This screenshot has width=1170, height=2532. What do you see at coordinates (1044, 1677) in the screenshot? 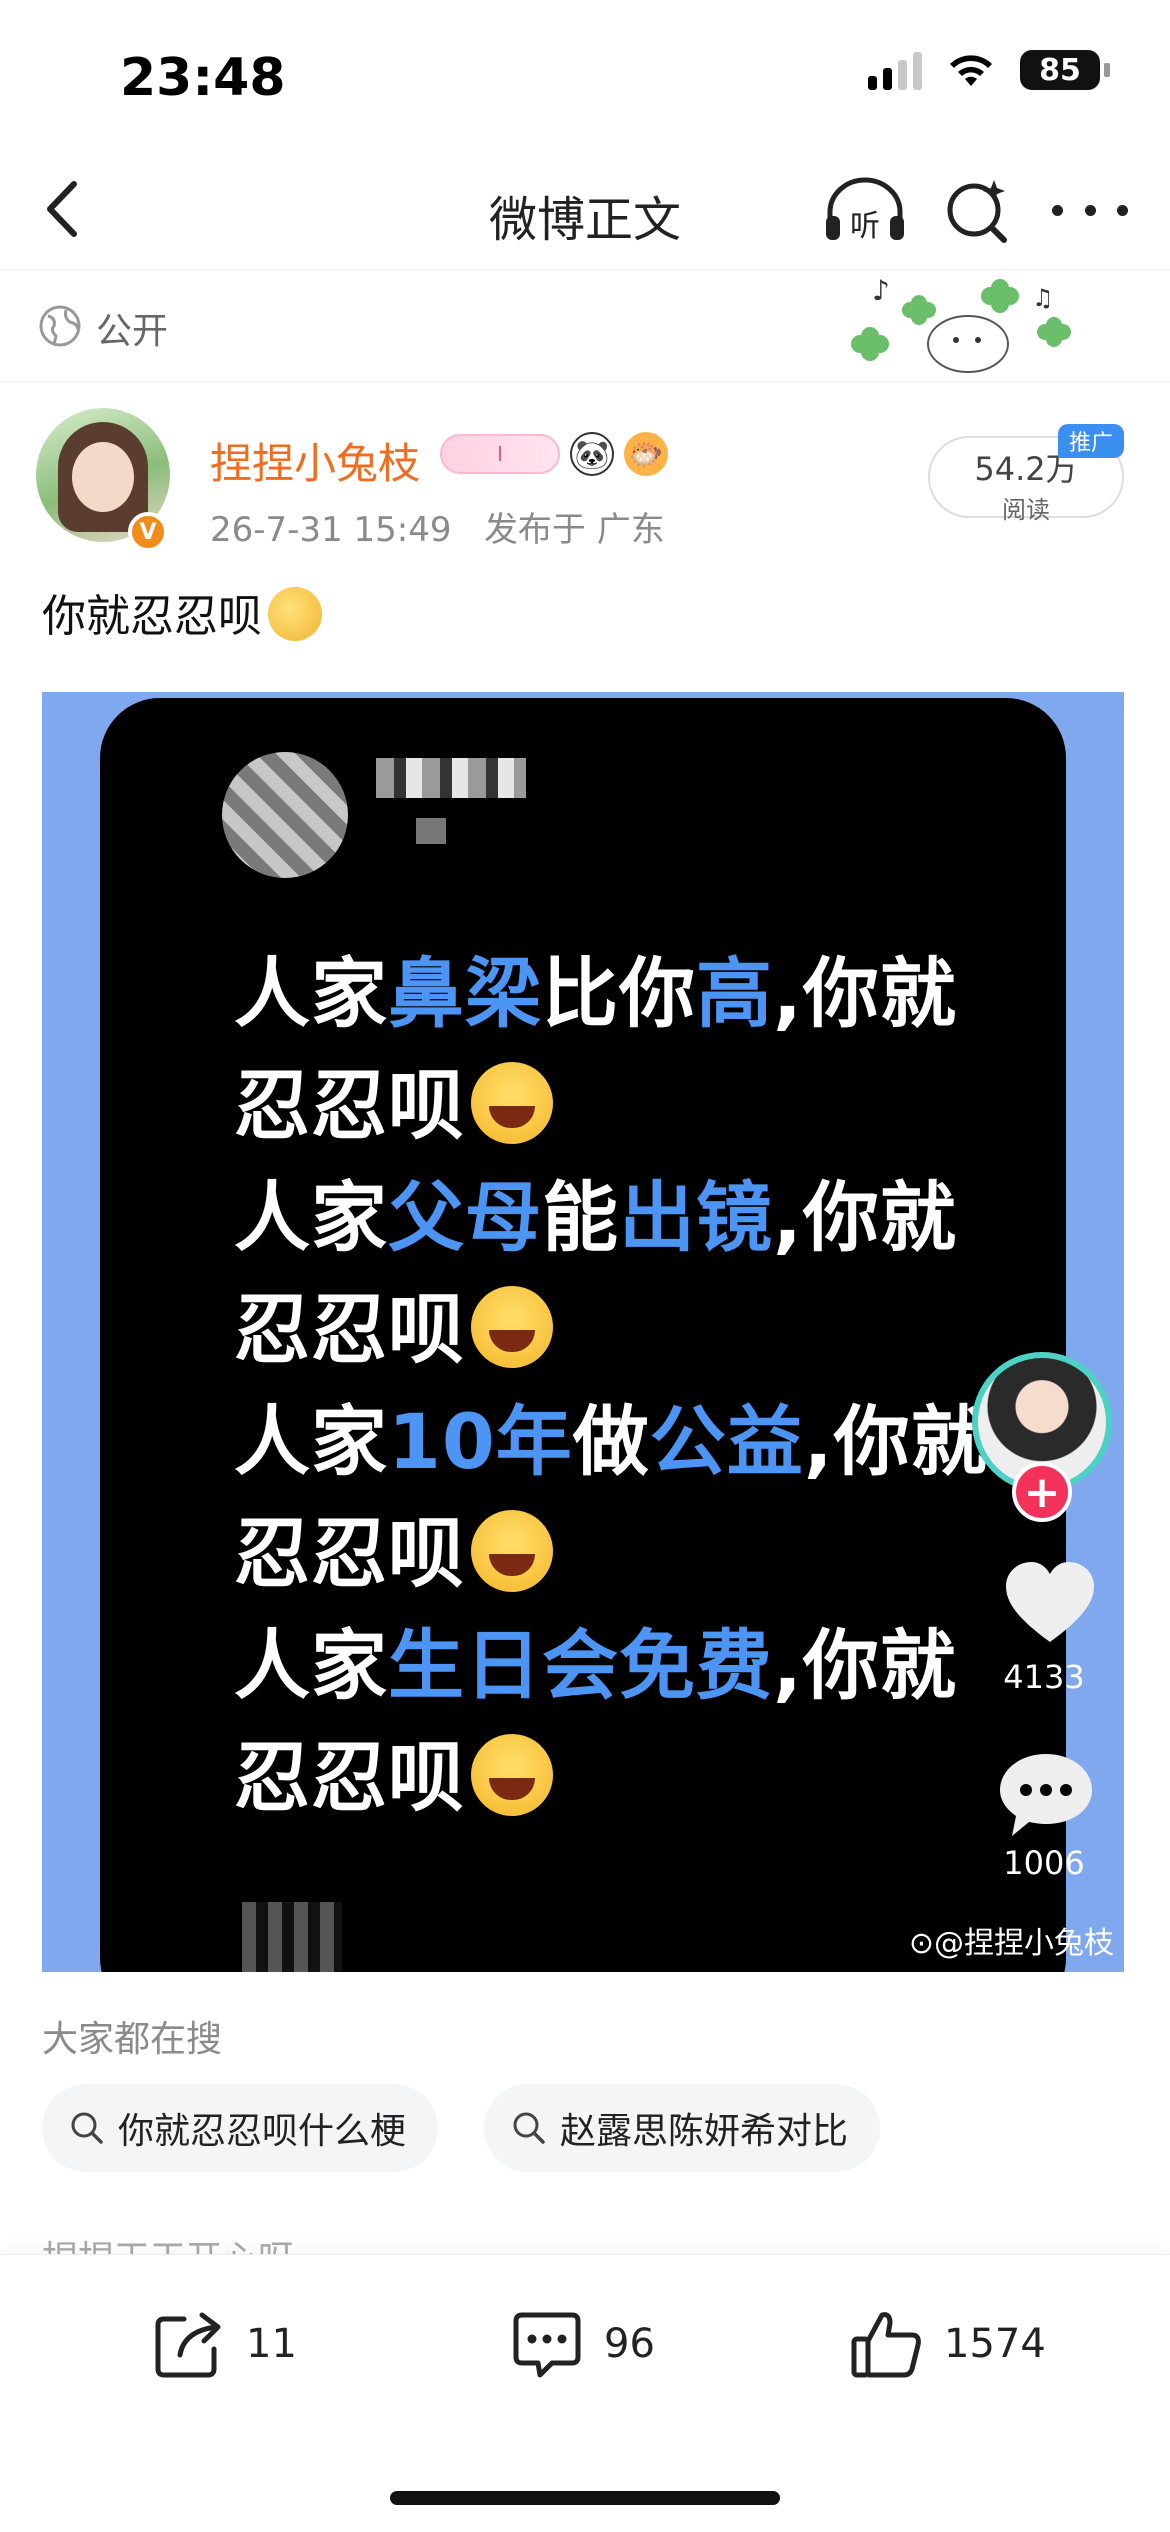
I see `image-like-count: 4133` at bounding box center [1044, 1677].